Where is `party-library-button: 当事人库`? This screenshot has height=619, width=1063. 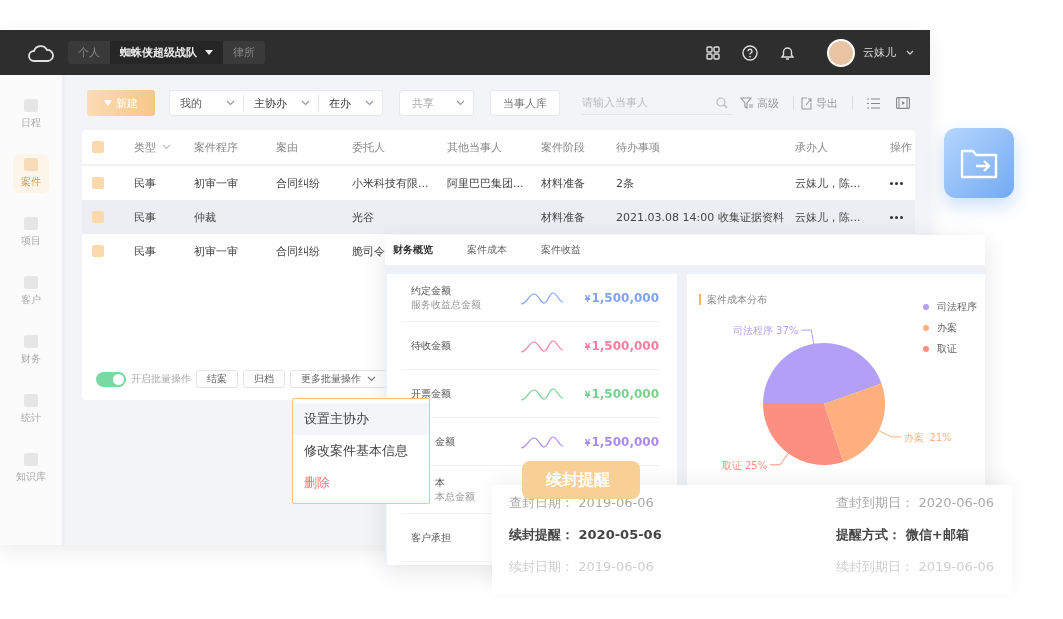 party-library-button: 当事人库 is located at coordinates (525, 103).